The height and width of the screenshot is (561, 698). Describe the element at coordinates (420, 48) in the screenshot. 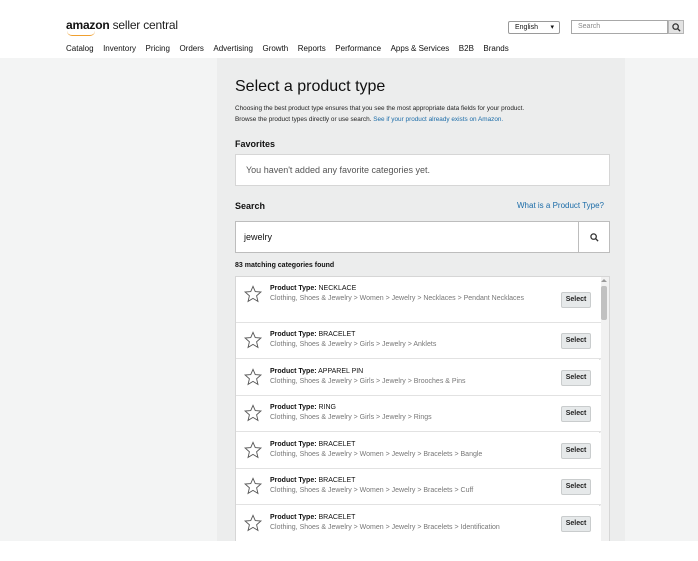

I see `nav-item-apps-services: Apps & Services` at that location.